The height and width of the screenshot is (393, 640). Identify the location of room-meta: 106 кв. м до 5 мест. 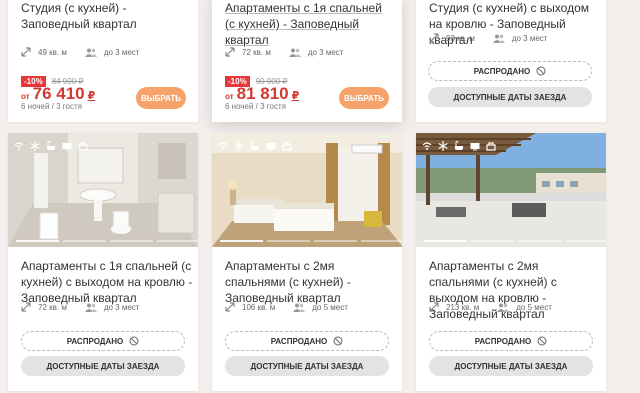
(286, 307).